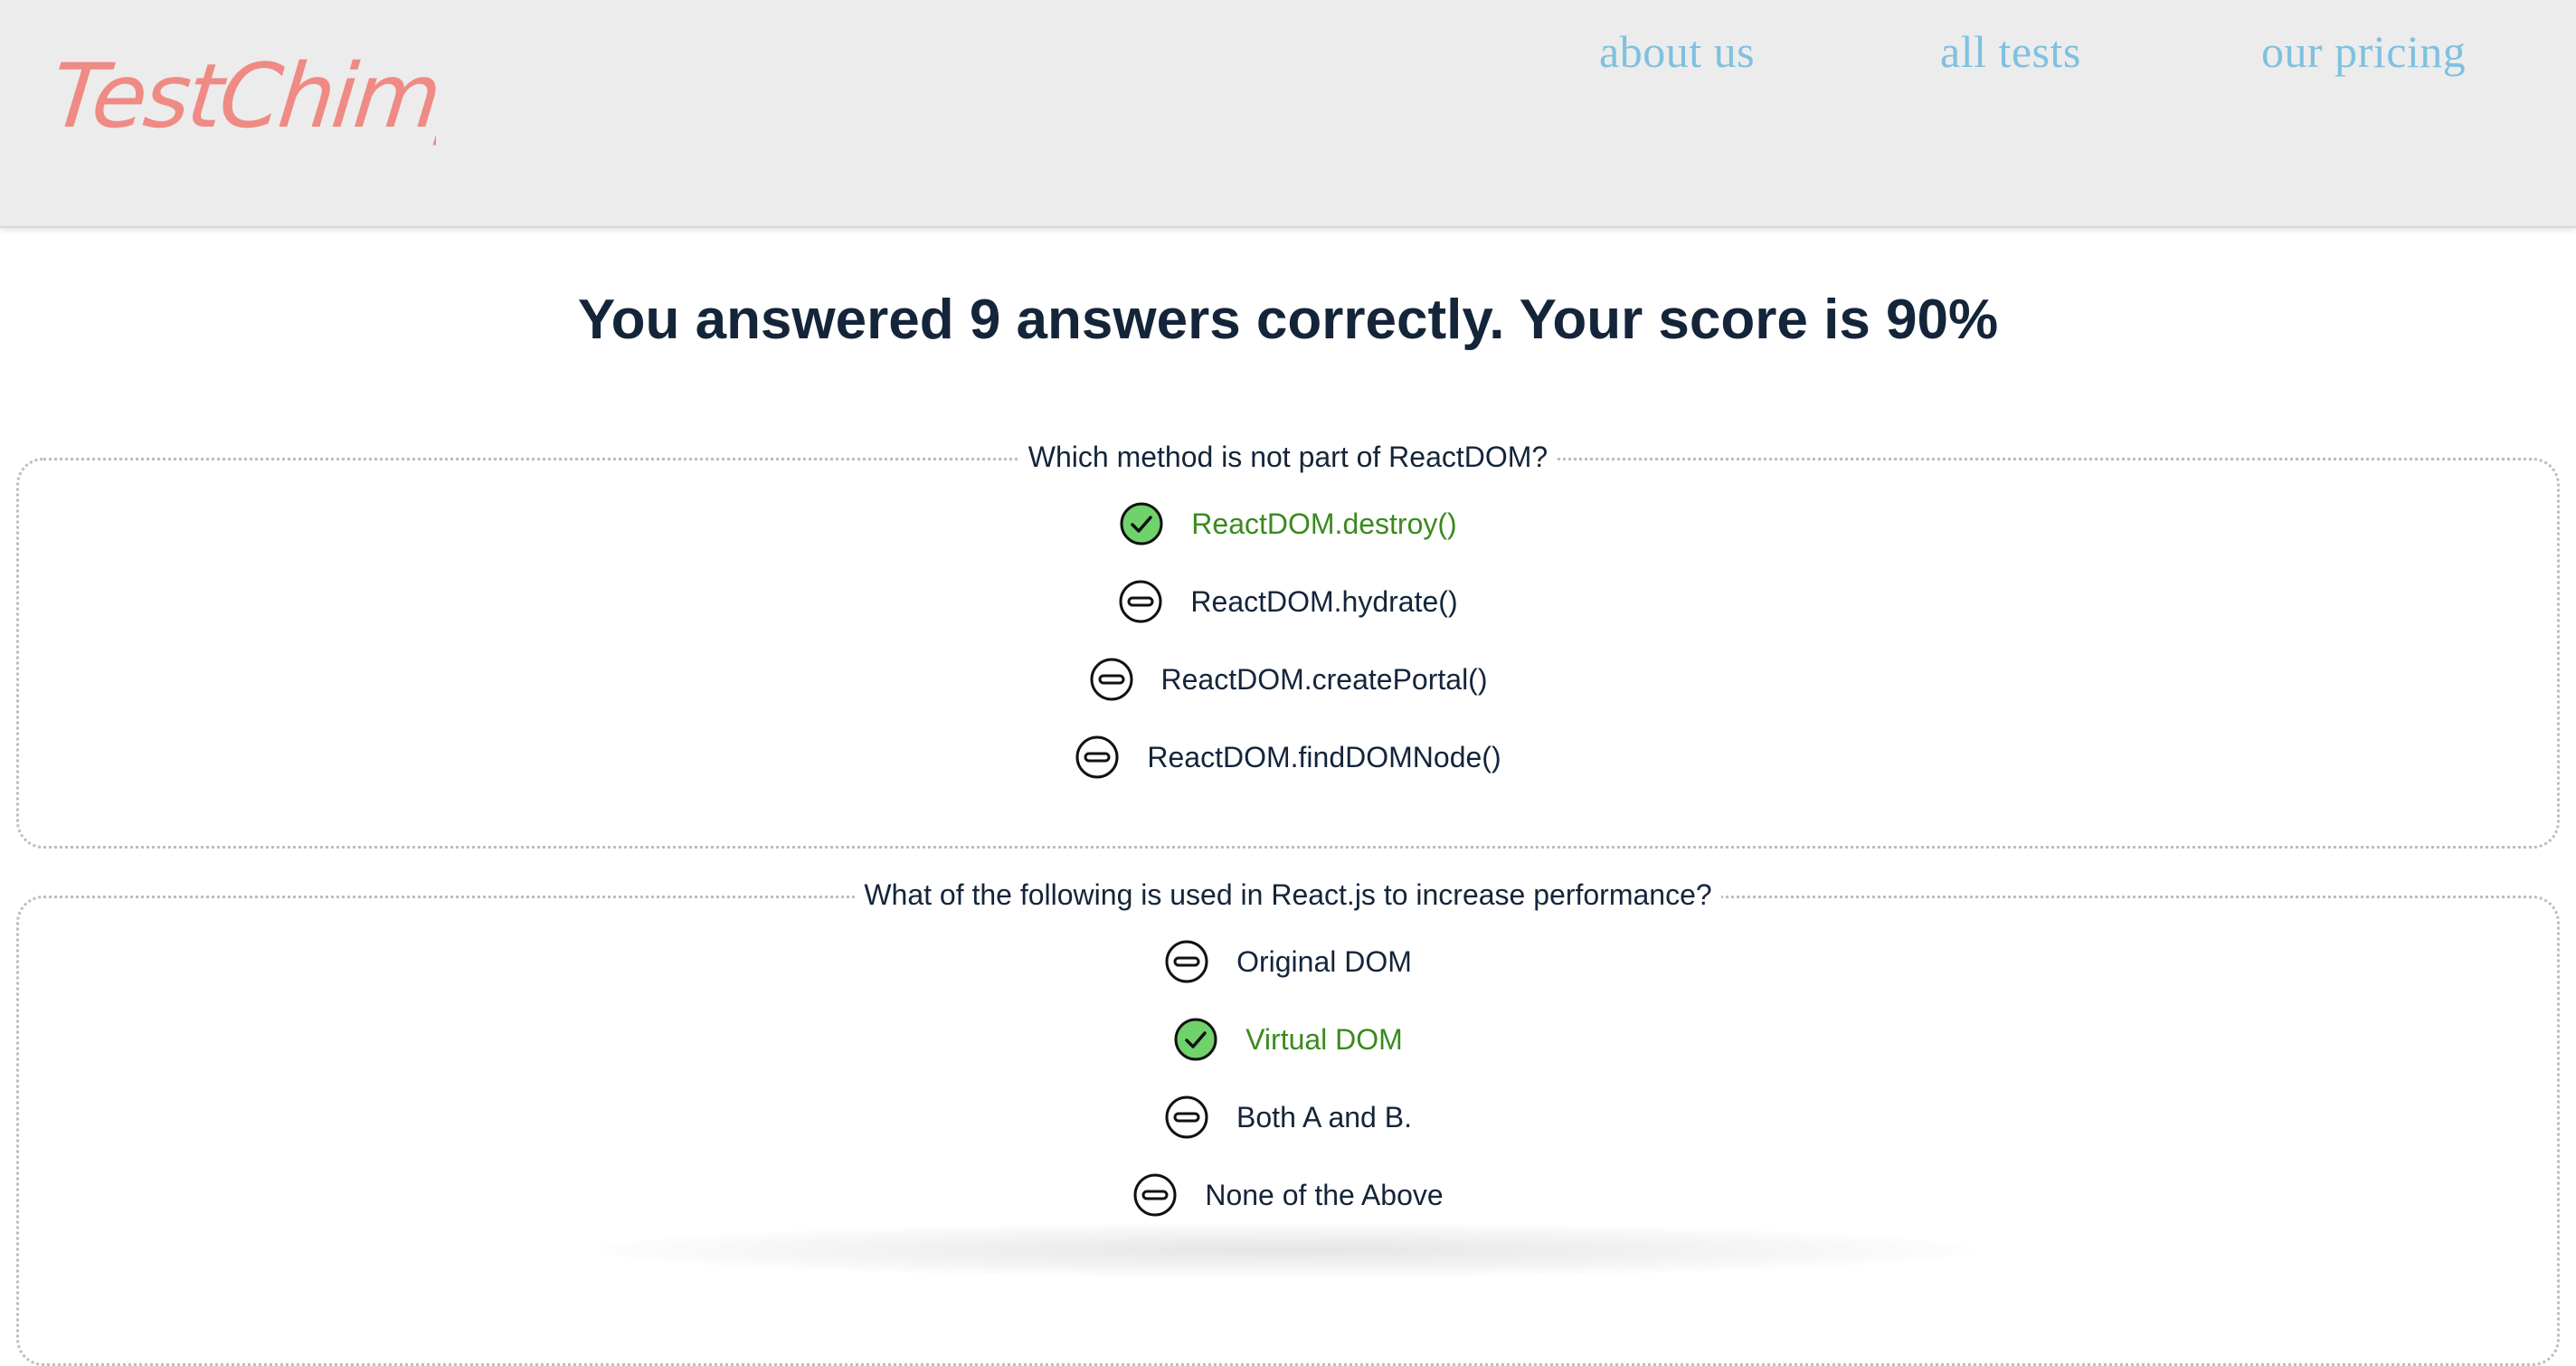  I want to click on answer-option: Original DOM, so click(1288, 961).